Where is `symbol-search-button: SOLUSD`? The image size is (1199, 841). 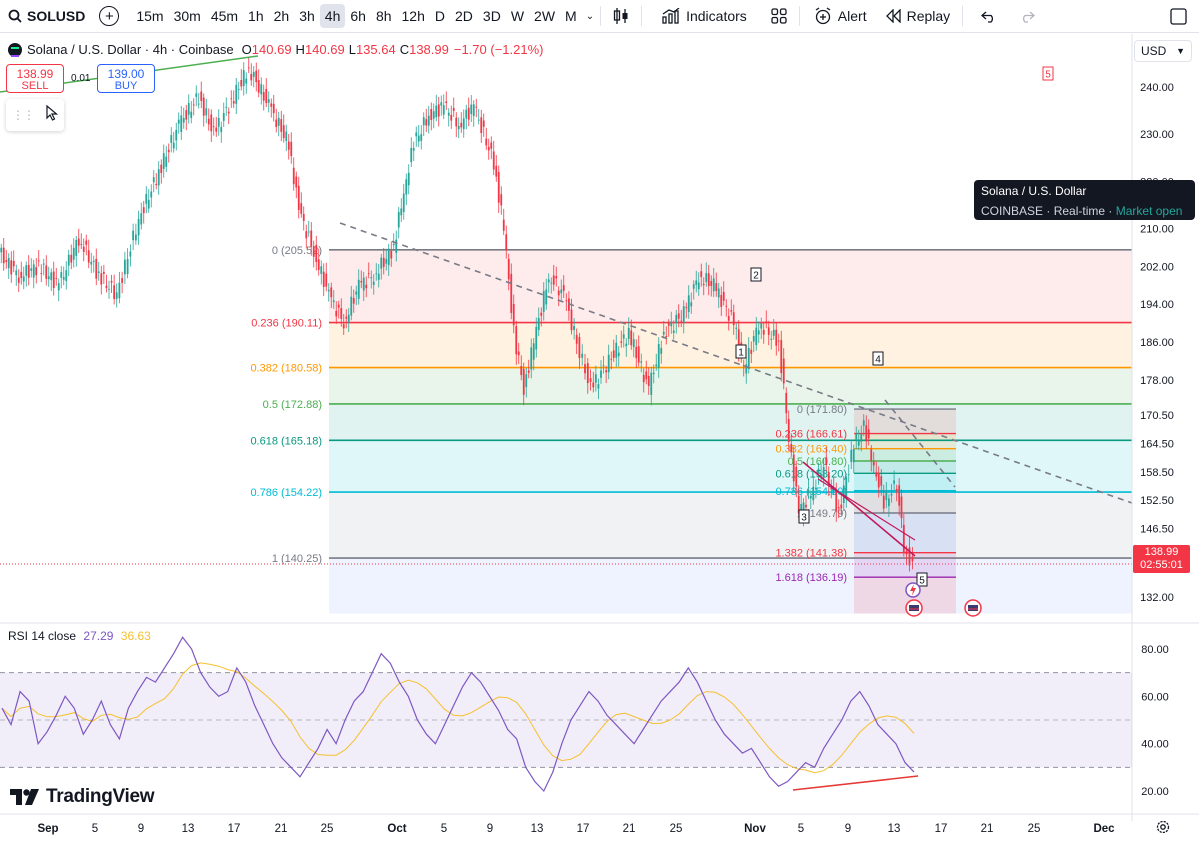
symbol-search-button: SOLUSD is located at coordinates (42, 16).